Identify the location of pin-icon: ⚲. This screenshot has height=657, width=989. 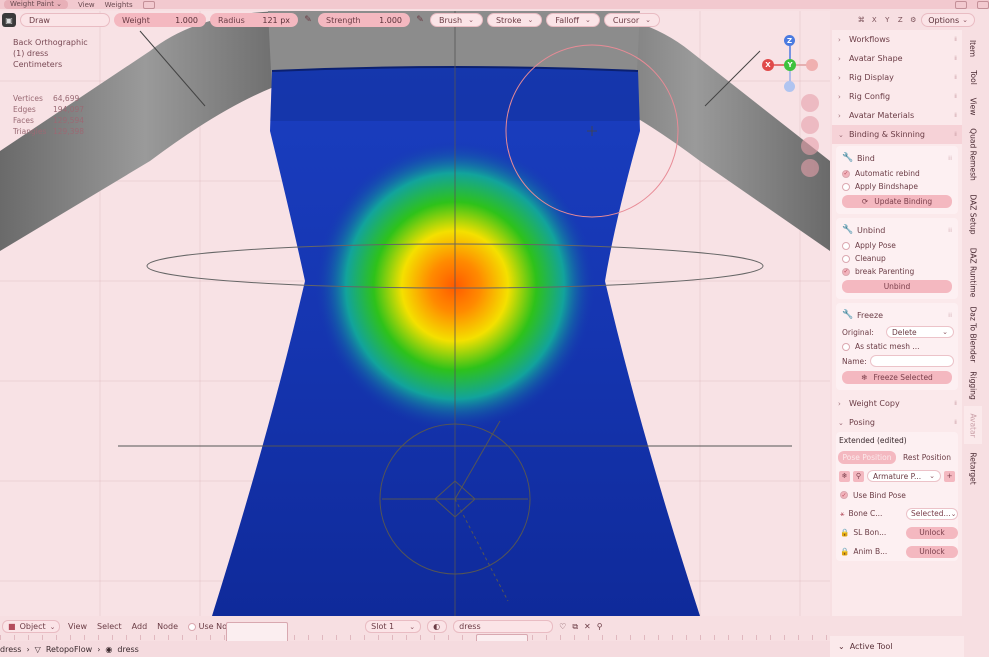
(600, 626).